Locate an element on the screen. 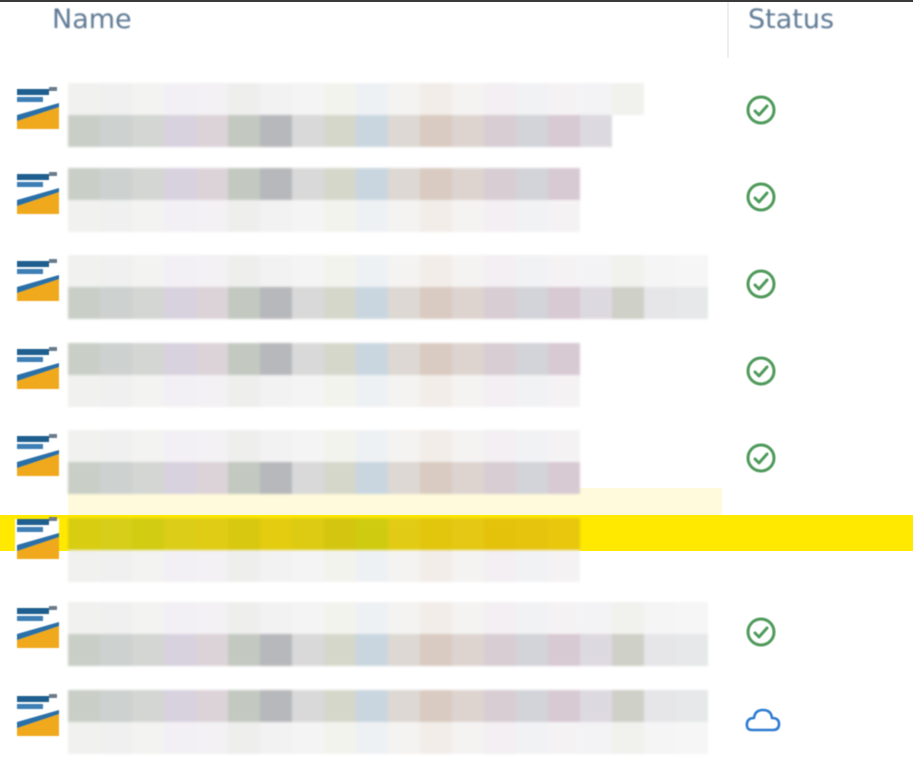  status-column-header: Status is located at coordinates (791, 19).